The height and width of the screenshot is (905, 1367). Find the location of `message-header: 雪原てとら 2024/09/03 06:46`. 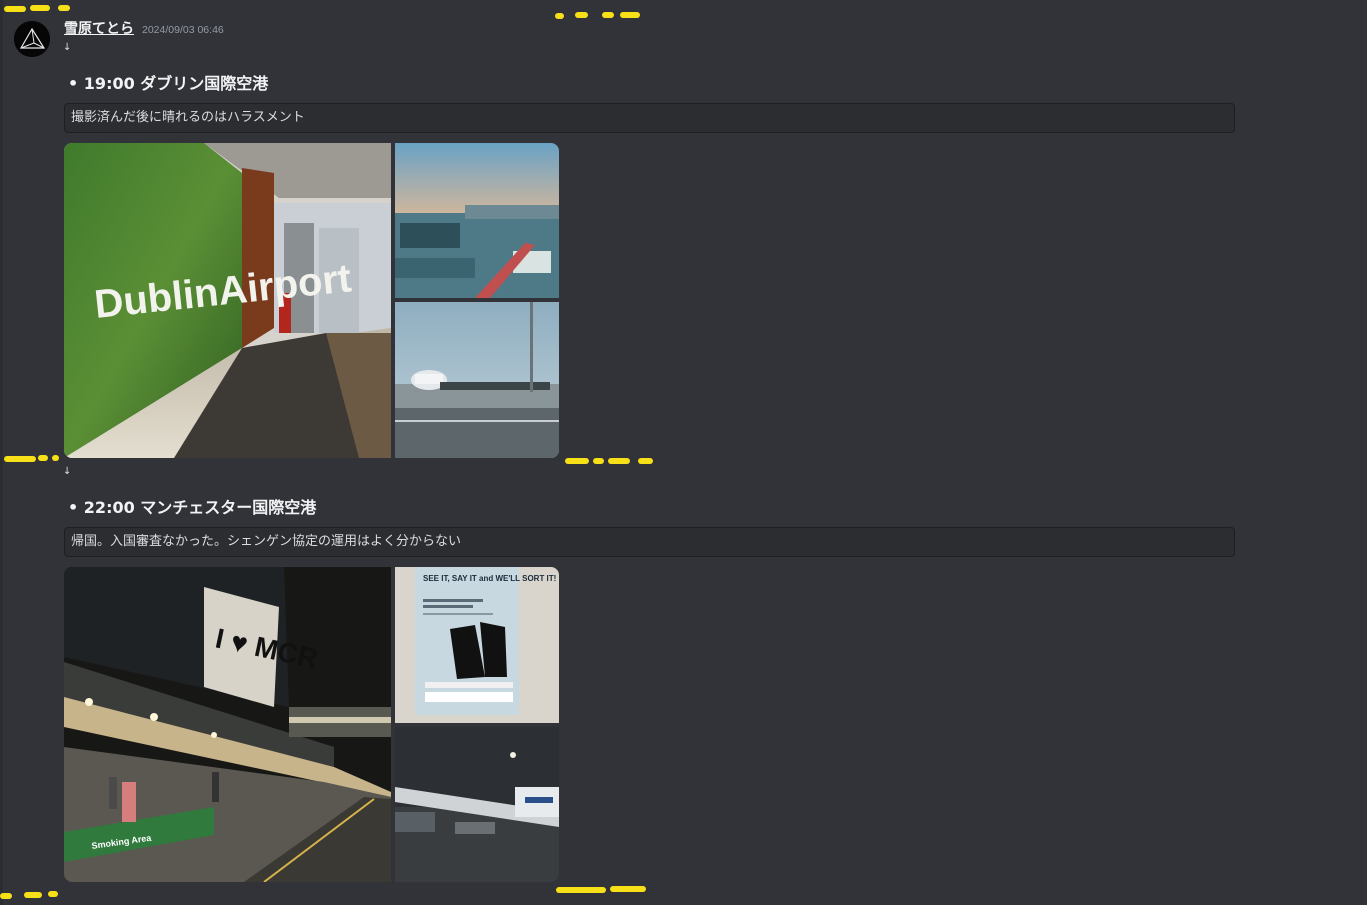

message-header: 雪原てとら 2024/09/03 06:46 is located at coordinates (144, 28).